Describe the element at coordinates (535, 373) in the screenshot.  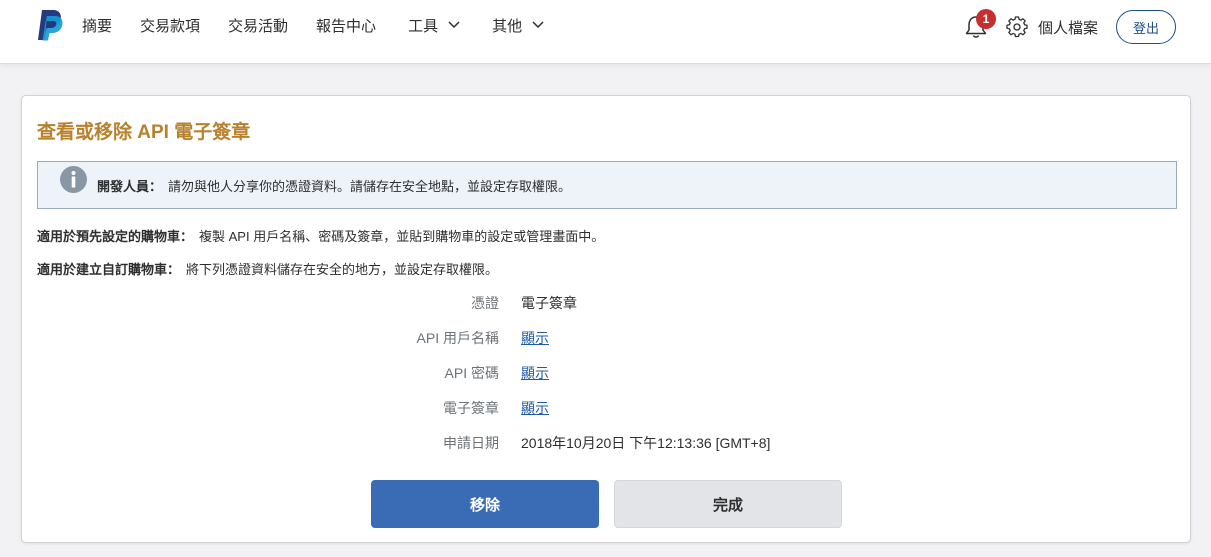
I see `show-api-password-link: 顯示` at that location.